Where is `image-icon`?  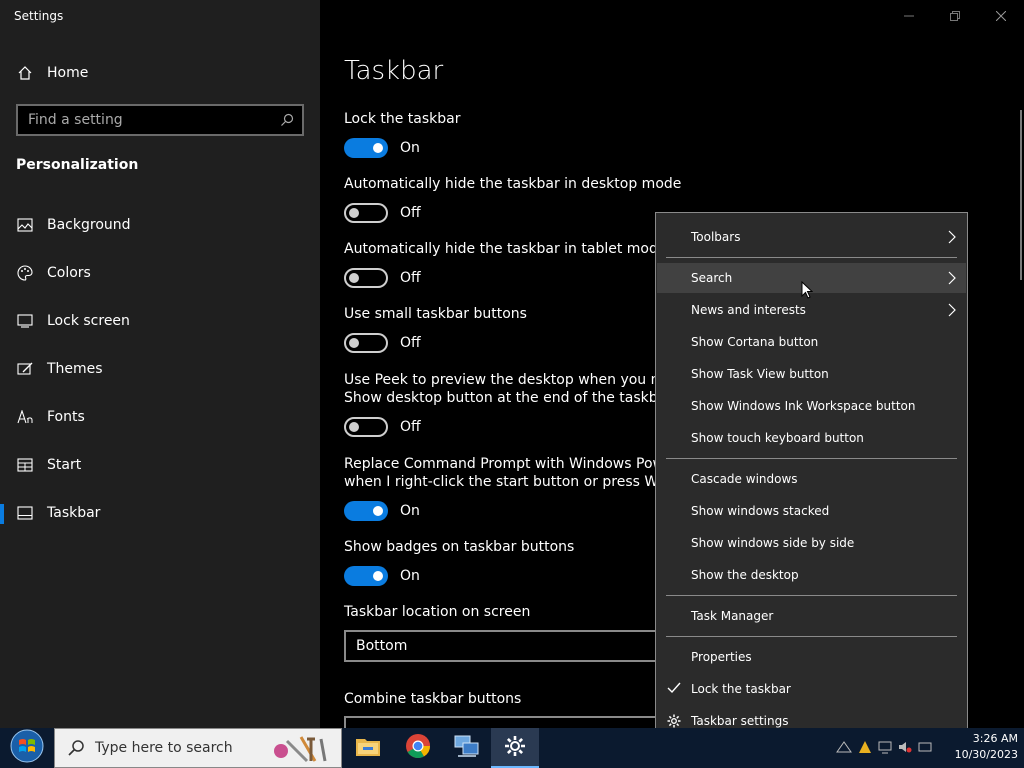
image-icon is located at coordinates (25, 225).